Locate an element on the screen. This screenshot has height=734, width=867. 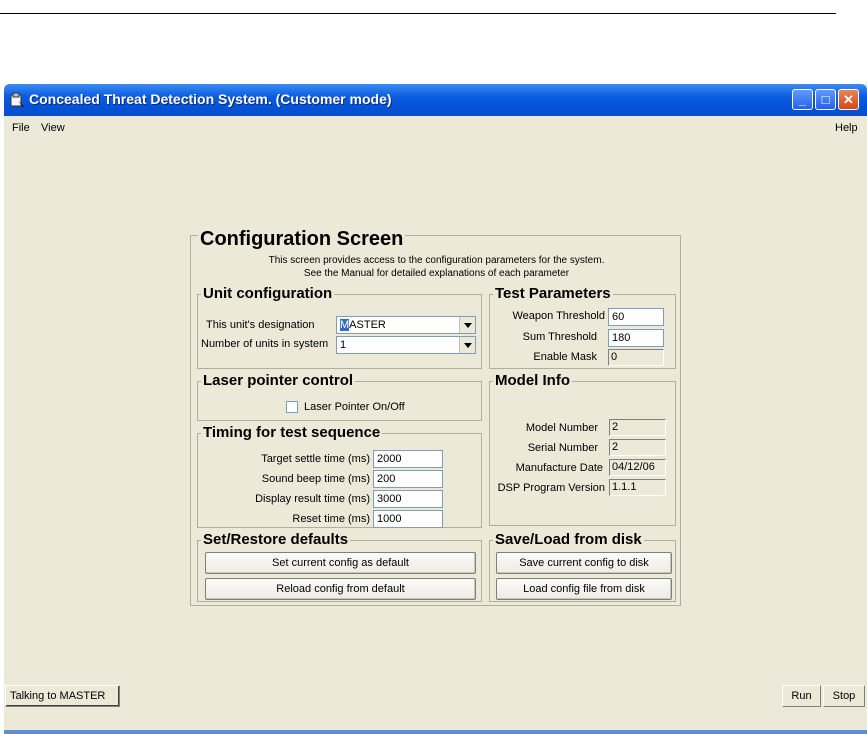
units-count-select: 1 is located at coordinates (406, 345).